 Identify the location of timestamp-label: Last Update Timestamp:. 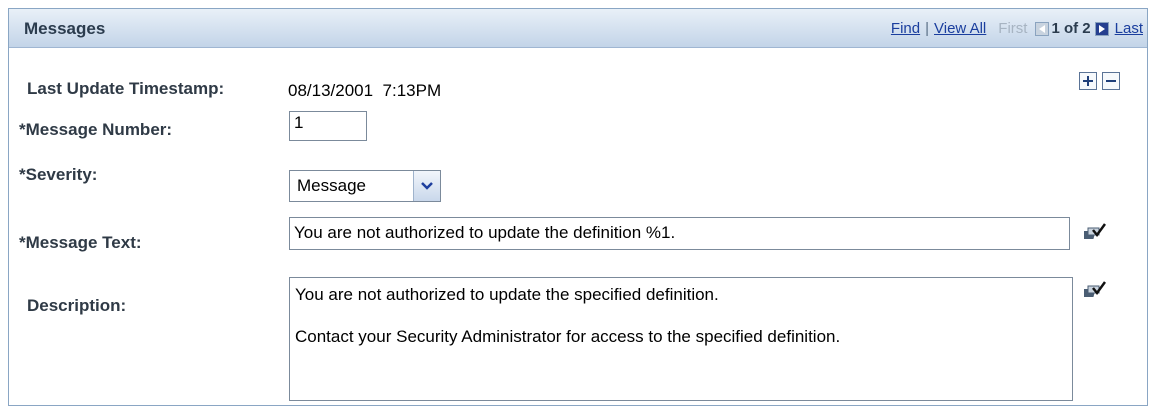
(126, 88).